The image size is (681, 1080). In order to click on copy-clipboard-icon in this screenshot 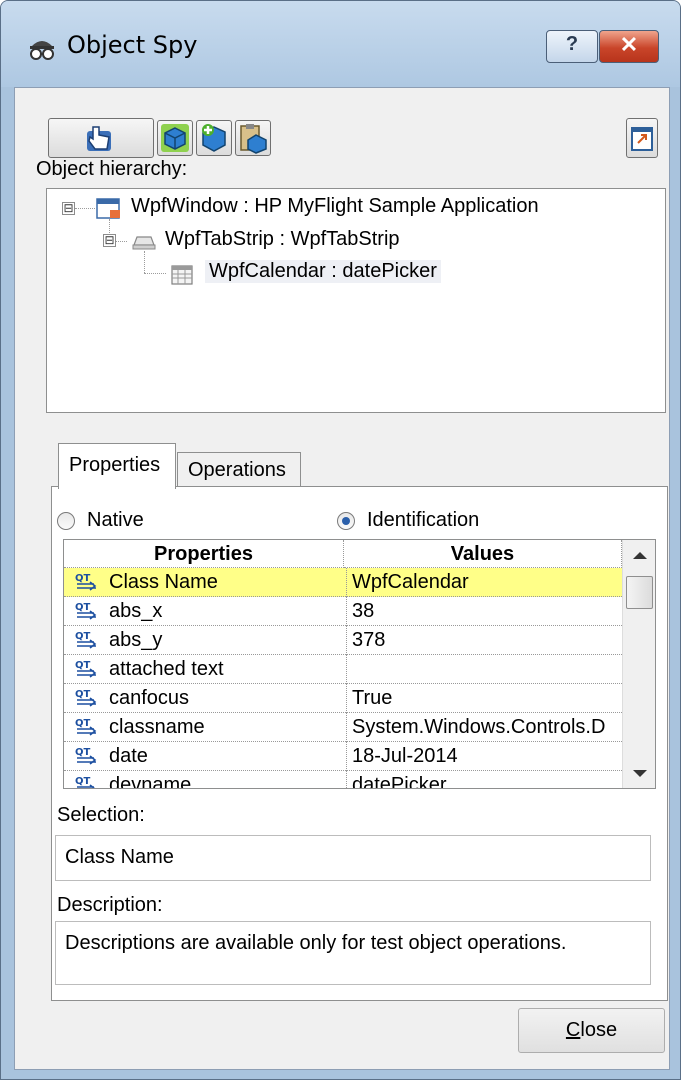, I will do `click(253, 139)`.